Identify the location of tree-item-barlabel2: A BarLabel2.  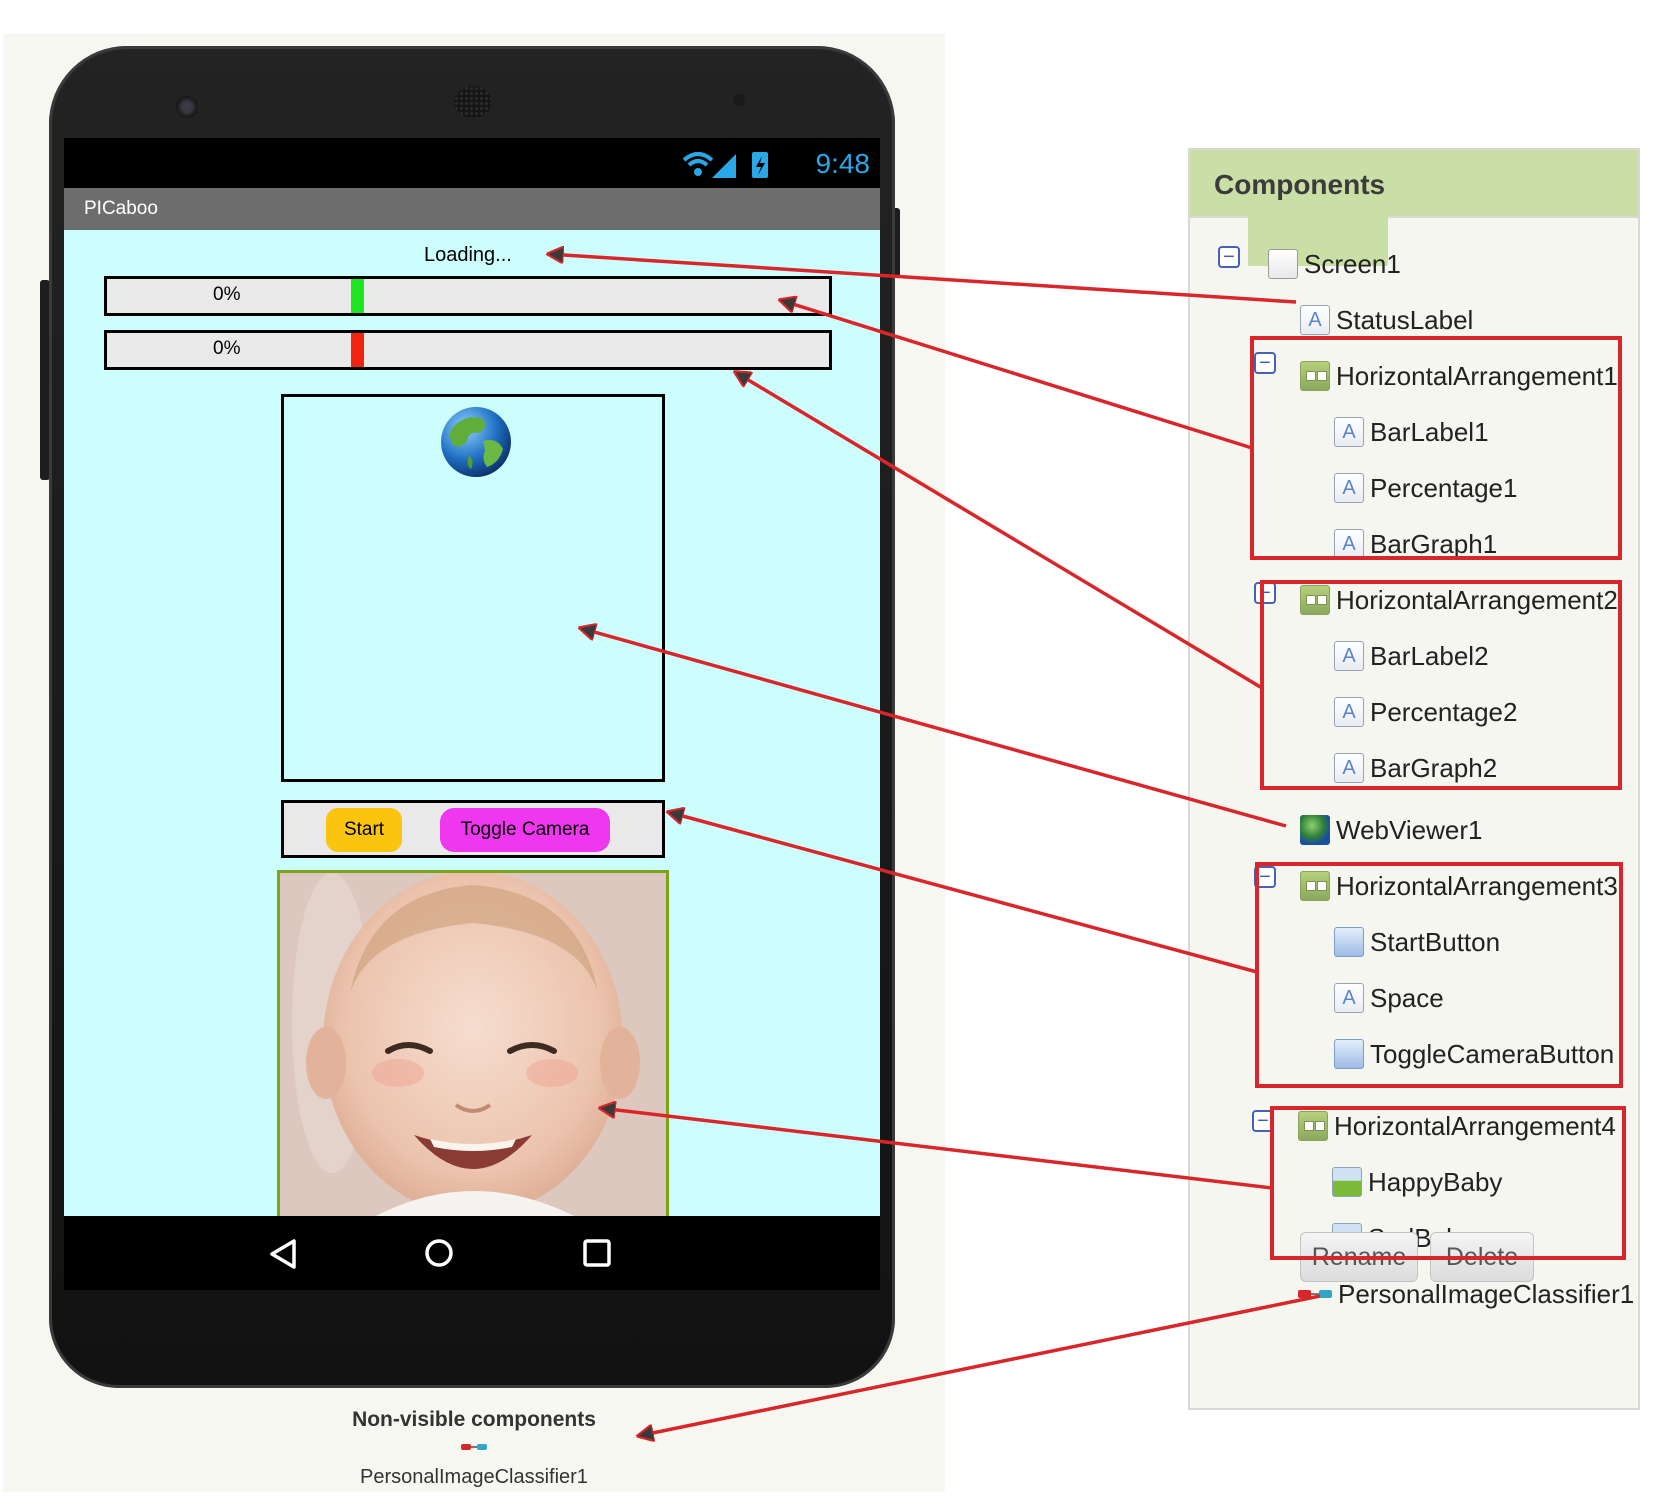
(1411, 655).